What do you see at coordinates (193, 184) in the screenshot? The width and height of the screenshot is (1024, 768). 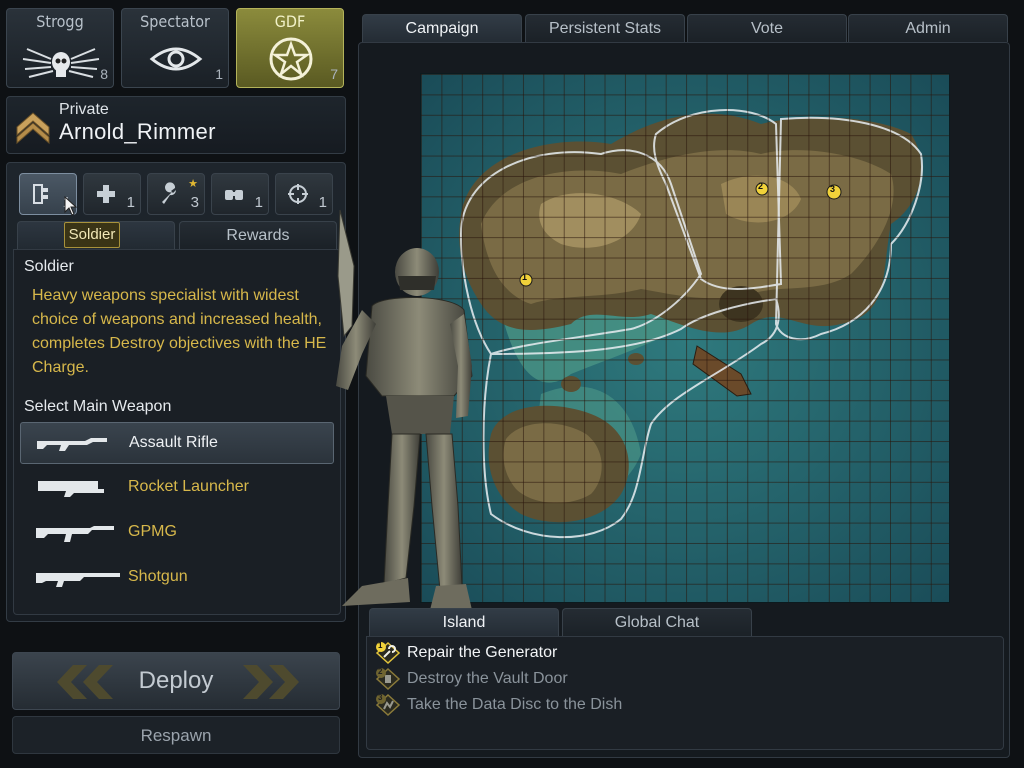 I see `star-icon: ★` at bounding box center [193, 184].